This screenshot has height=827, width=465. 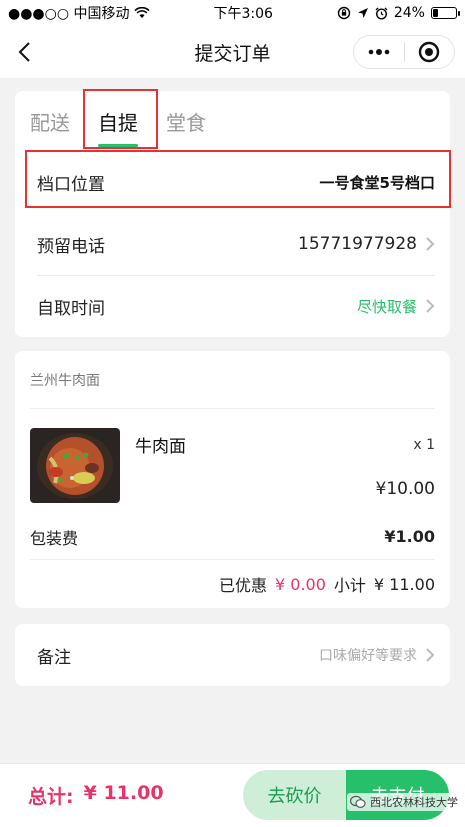 I want to click on status-left: ●●●○○ 中国移动, so click(x=79, y=13).